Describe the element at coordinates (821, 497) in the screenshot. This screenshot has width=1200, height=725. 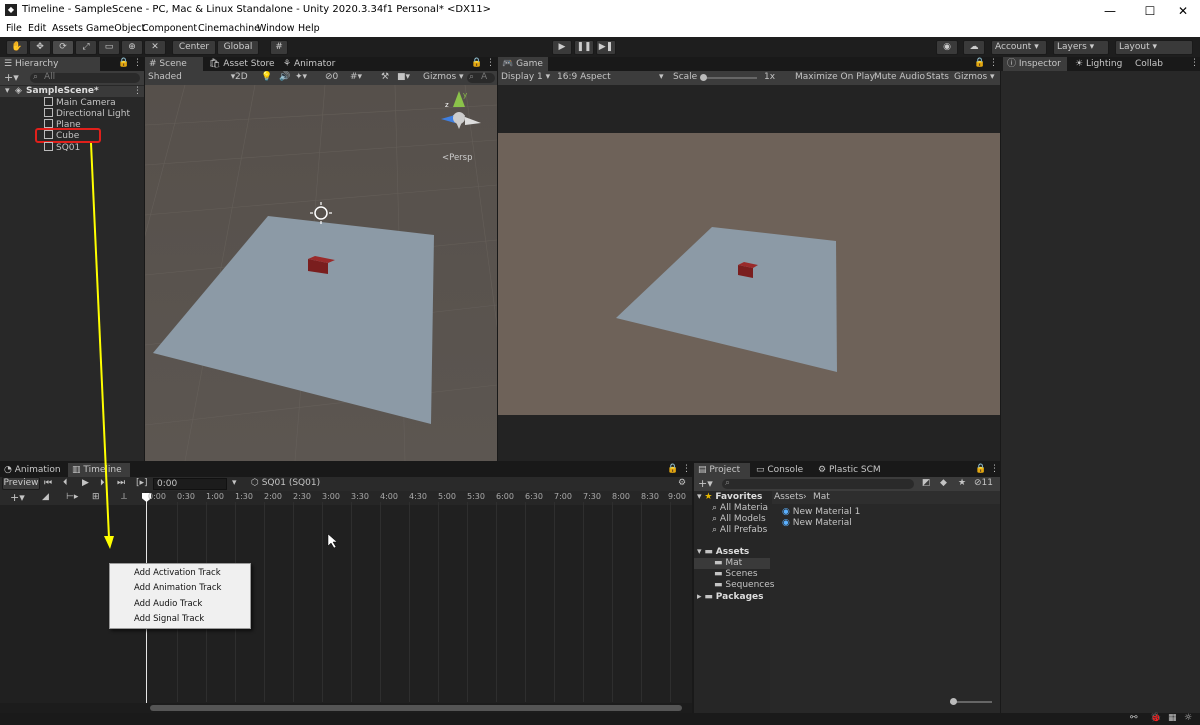
I see `breadcrumb-mat: Mat` at that location.